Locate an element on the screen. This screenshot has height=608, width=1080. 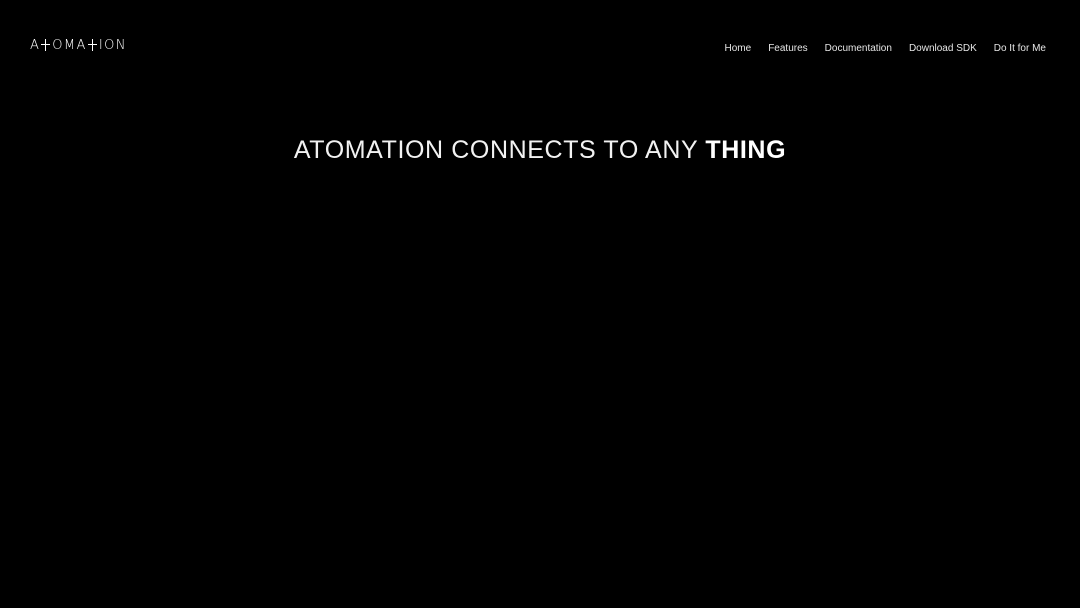
nav-link-download-sdk: Download SDK is located at coordinates (943, 48).